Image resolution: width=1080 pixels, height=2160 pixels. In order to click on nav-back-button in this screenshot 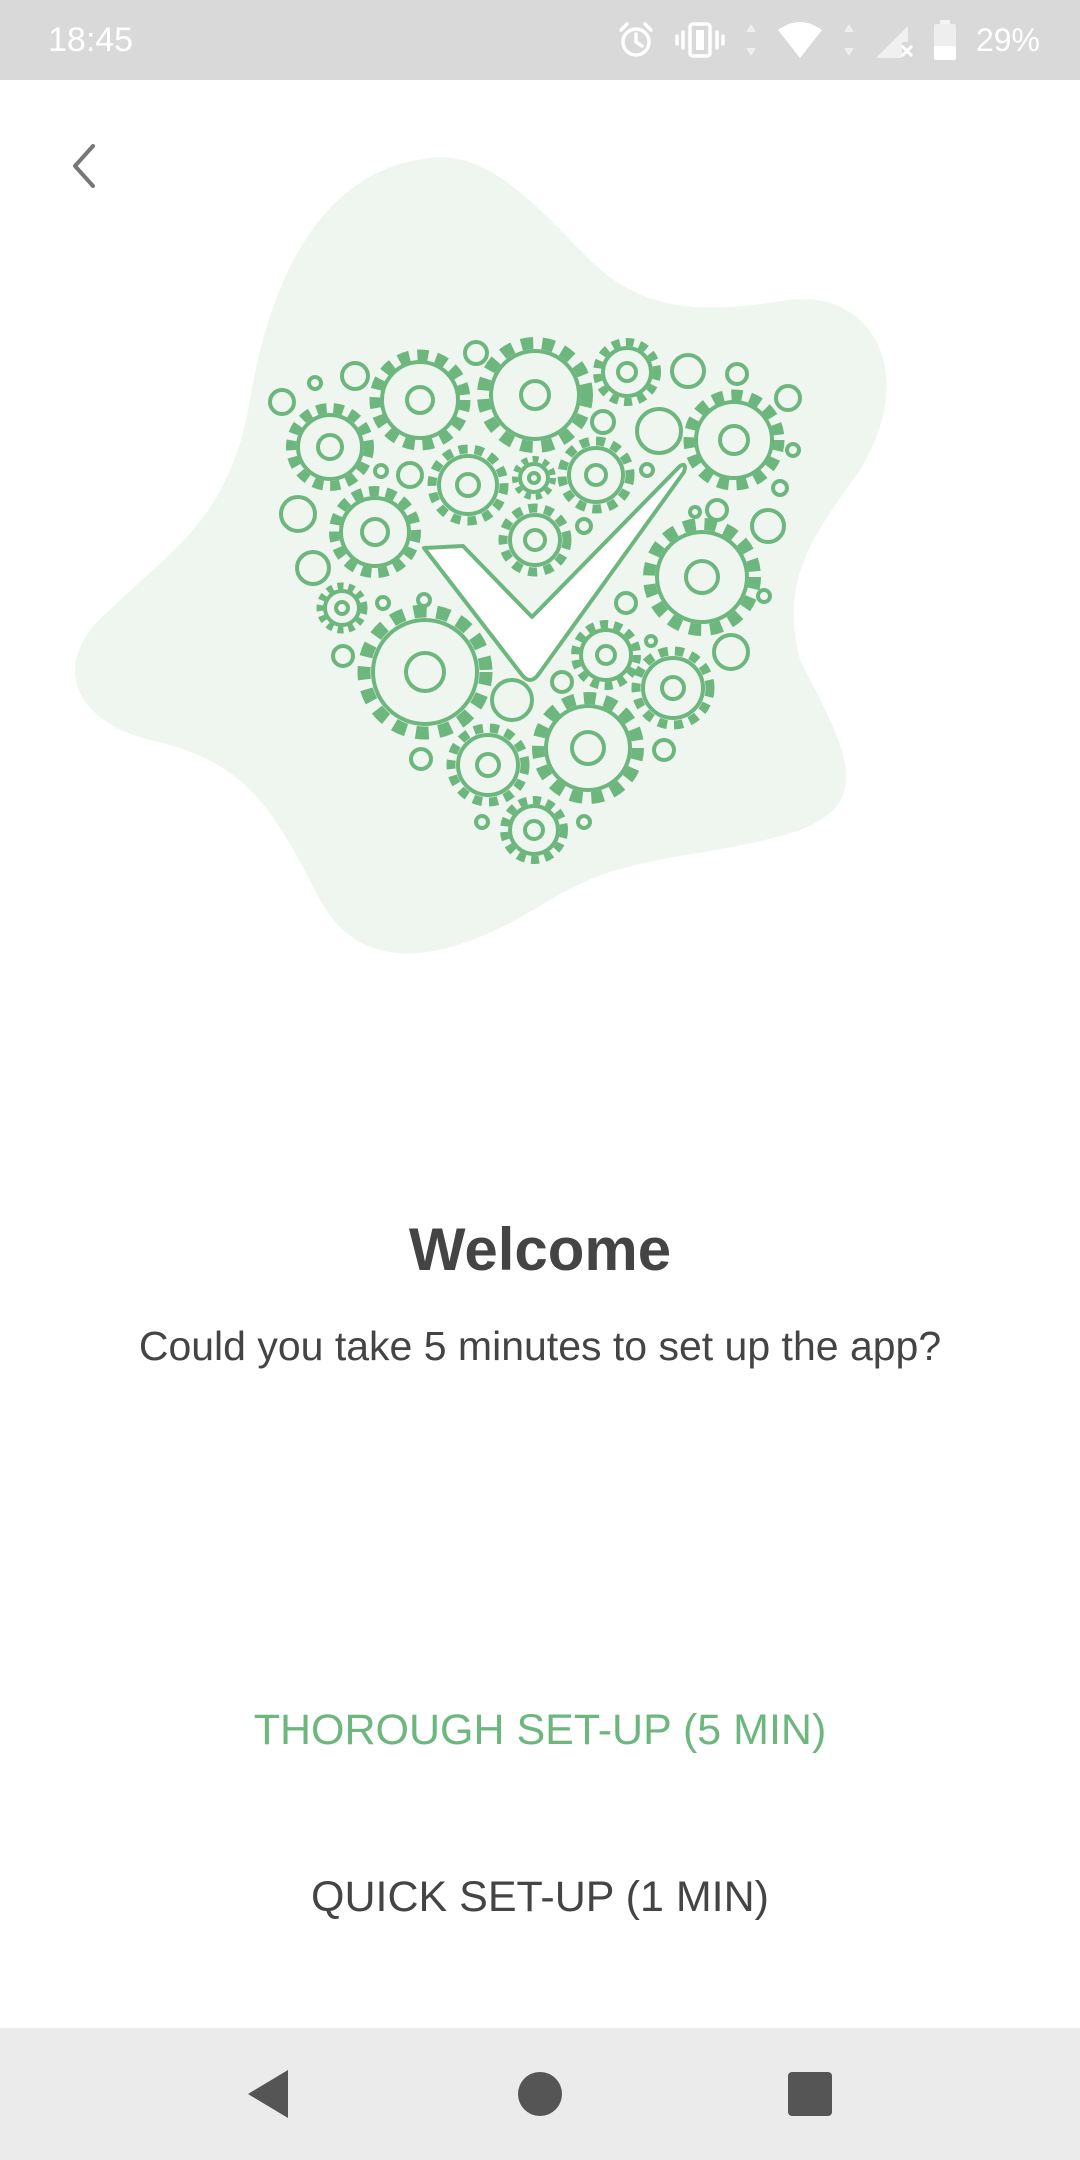, I will do `click(268, 2094)`.